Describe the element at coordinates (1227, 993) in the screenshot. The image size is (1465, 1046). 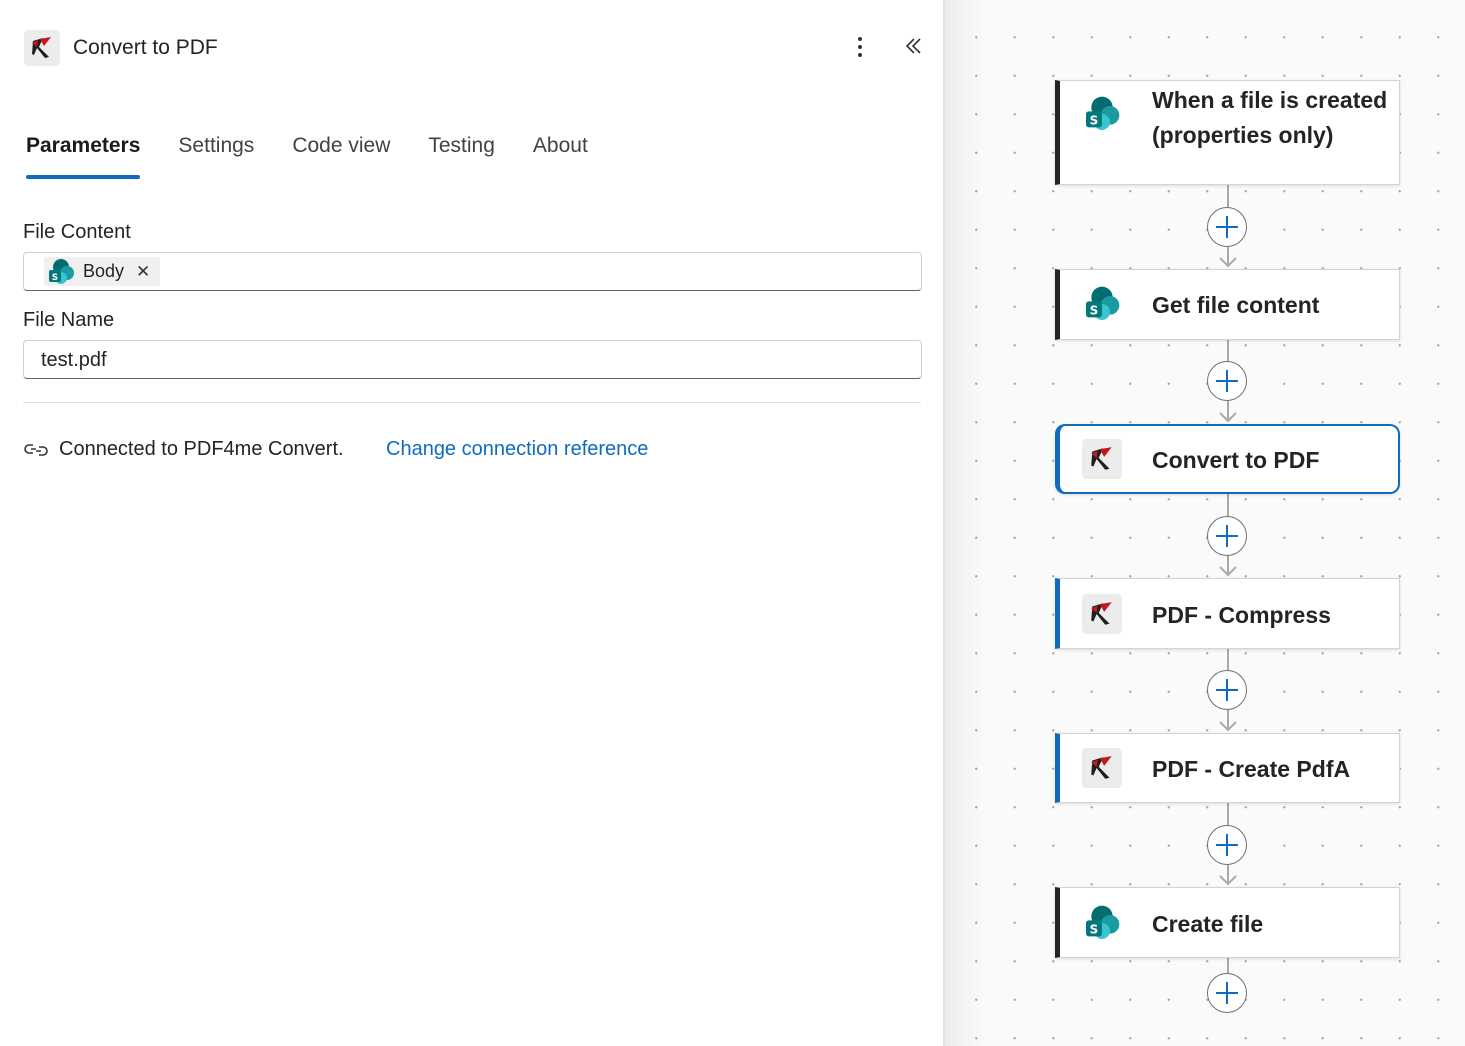
I see `add-step-button` at that location.